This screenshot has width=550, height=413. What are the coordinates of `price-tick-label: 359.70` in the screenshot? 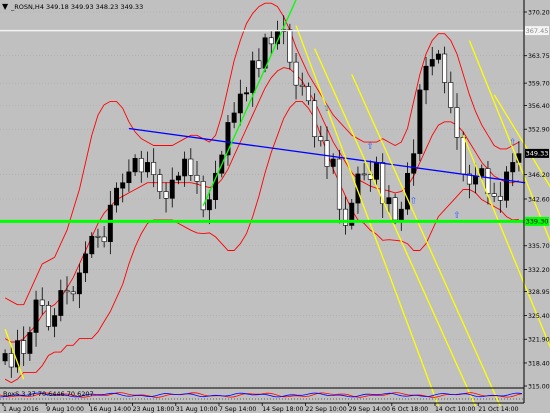 It's located at (539, 83).